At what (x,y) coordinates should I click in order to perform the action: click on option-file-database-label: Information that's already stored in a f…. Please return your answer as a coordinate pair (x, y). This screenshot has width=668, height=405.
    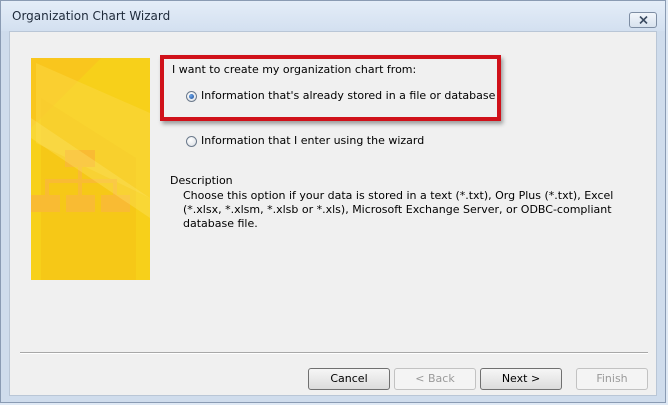
    Looking at the image, I should click on (348, 95).